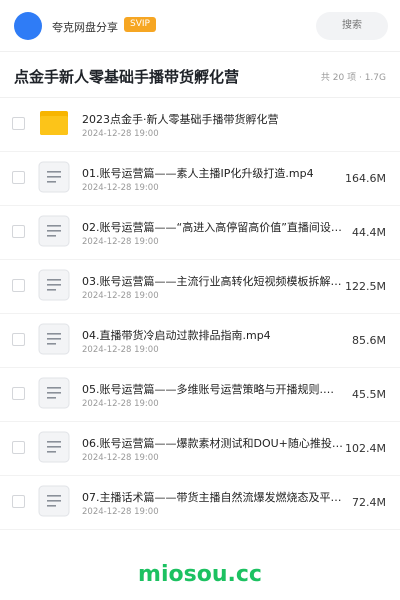  Describe the element at coordinates (28, 26) in the screenshot. I see `avatar` at that location.